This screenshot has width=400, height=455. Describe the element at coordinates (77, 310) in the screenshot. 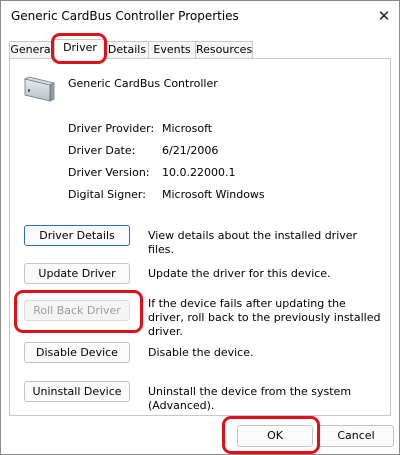

I see `roll-back-driver-button: Roll Back Driver` at that location.